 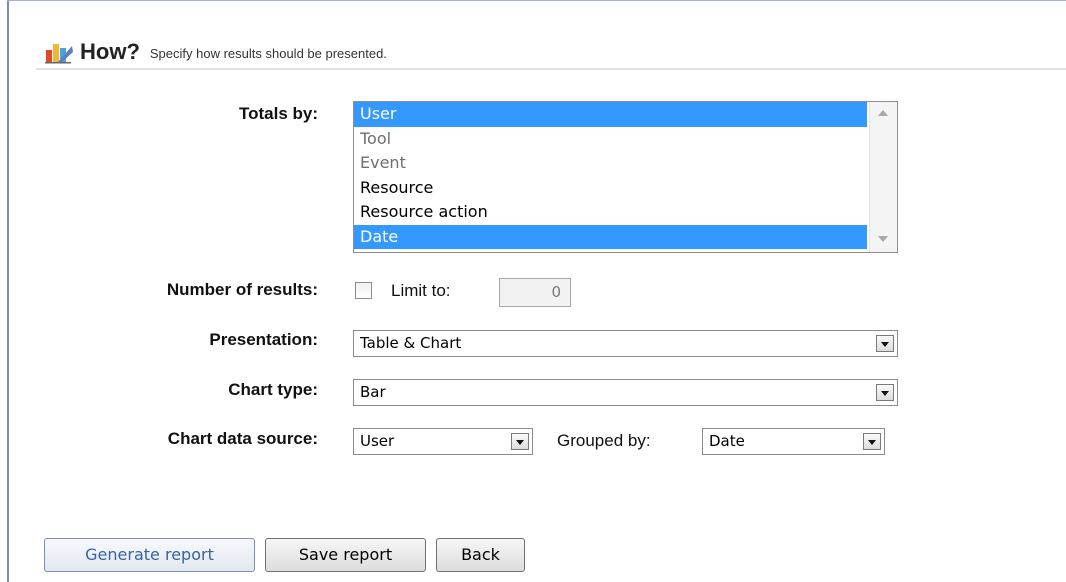 What do you see at coordinates (727, 441) in the screenshot?
I see `grouped-by-value: Date` at bounding box center [727, 441].